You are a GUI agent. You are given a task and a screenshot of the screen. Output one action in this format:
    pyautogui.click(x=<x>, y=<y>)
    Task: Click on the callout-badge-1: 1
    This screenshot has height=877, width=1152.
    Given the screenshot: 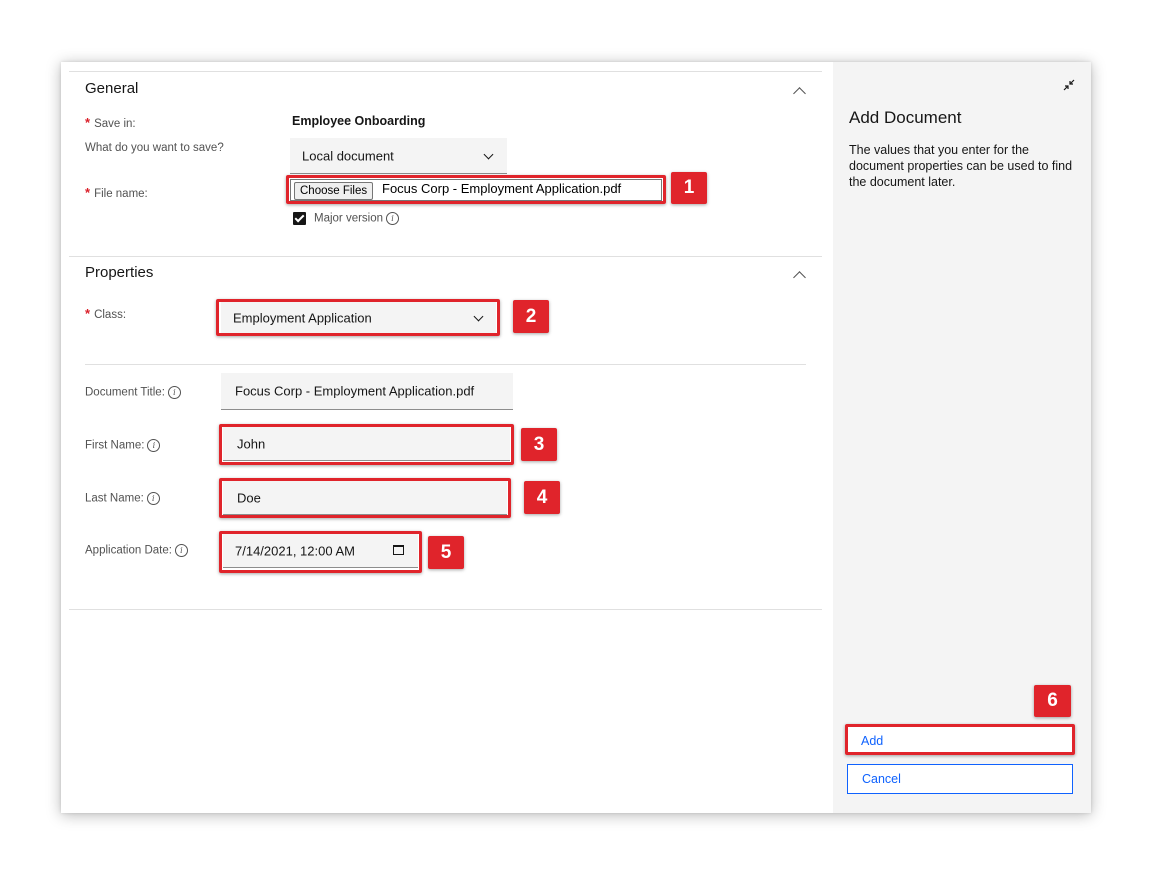 What is the action you would take?
    pyautogui.click(x=689, y=188)
    